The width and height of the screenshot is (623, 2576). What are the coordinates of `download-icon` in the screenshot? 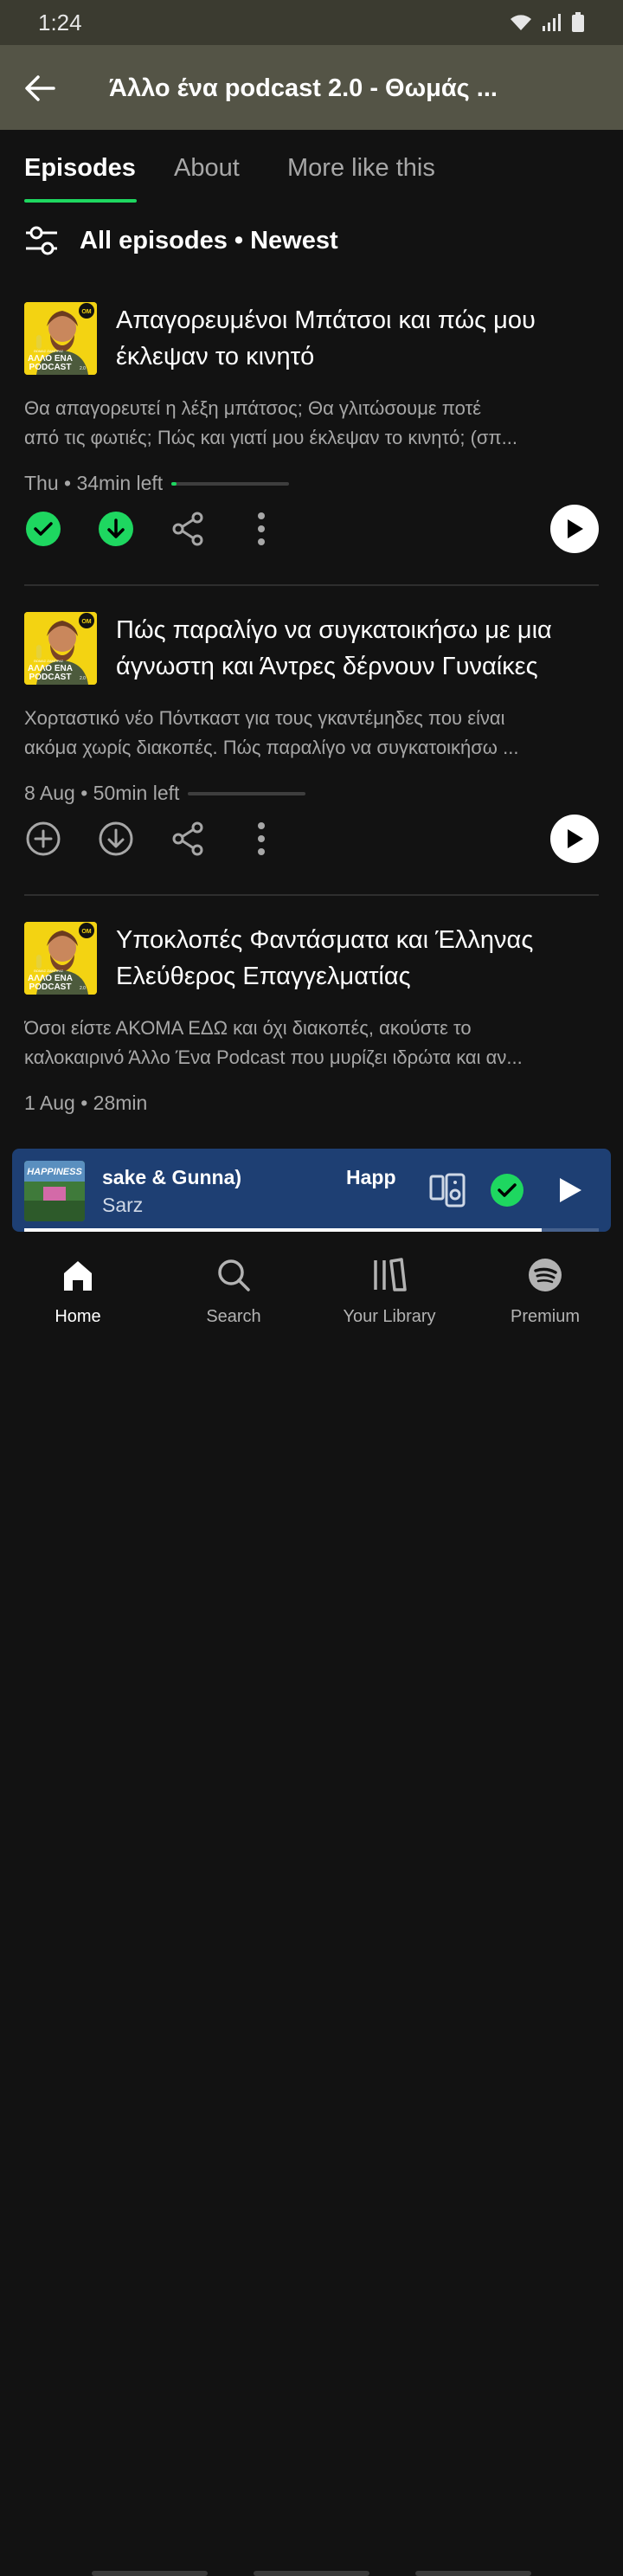 It's located at (116, 838).